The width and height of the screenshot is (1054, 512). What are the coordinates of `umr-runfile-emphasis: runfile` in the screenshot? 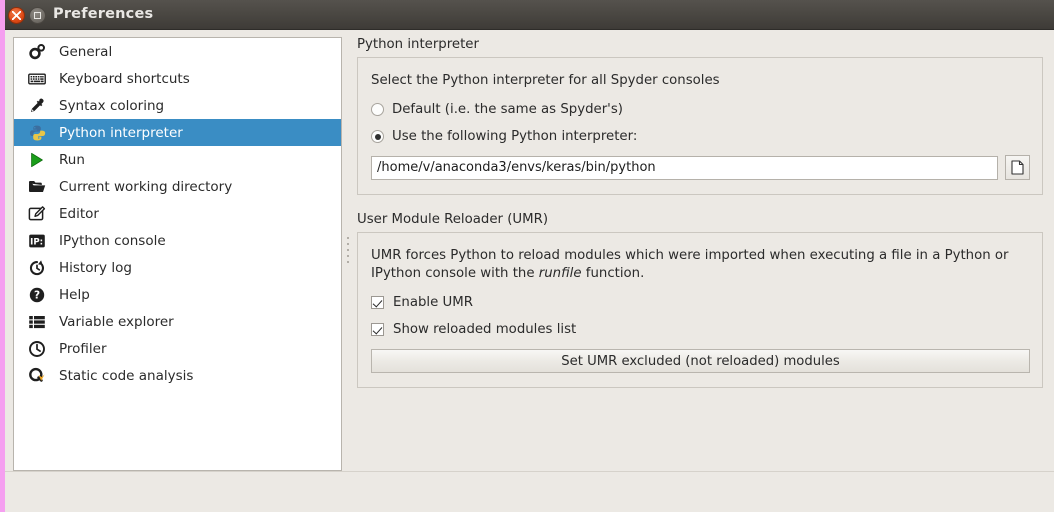 It's located at (560, 273).